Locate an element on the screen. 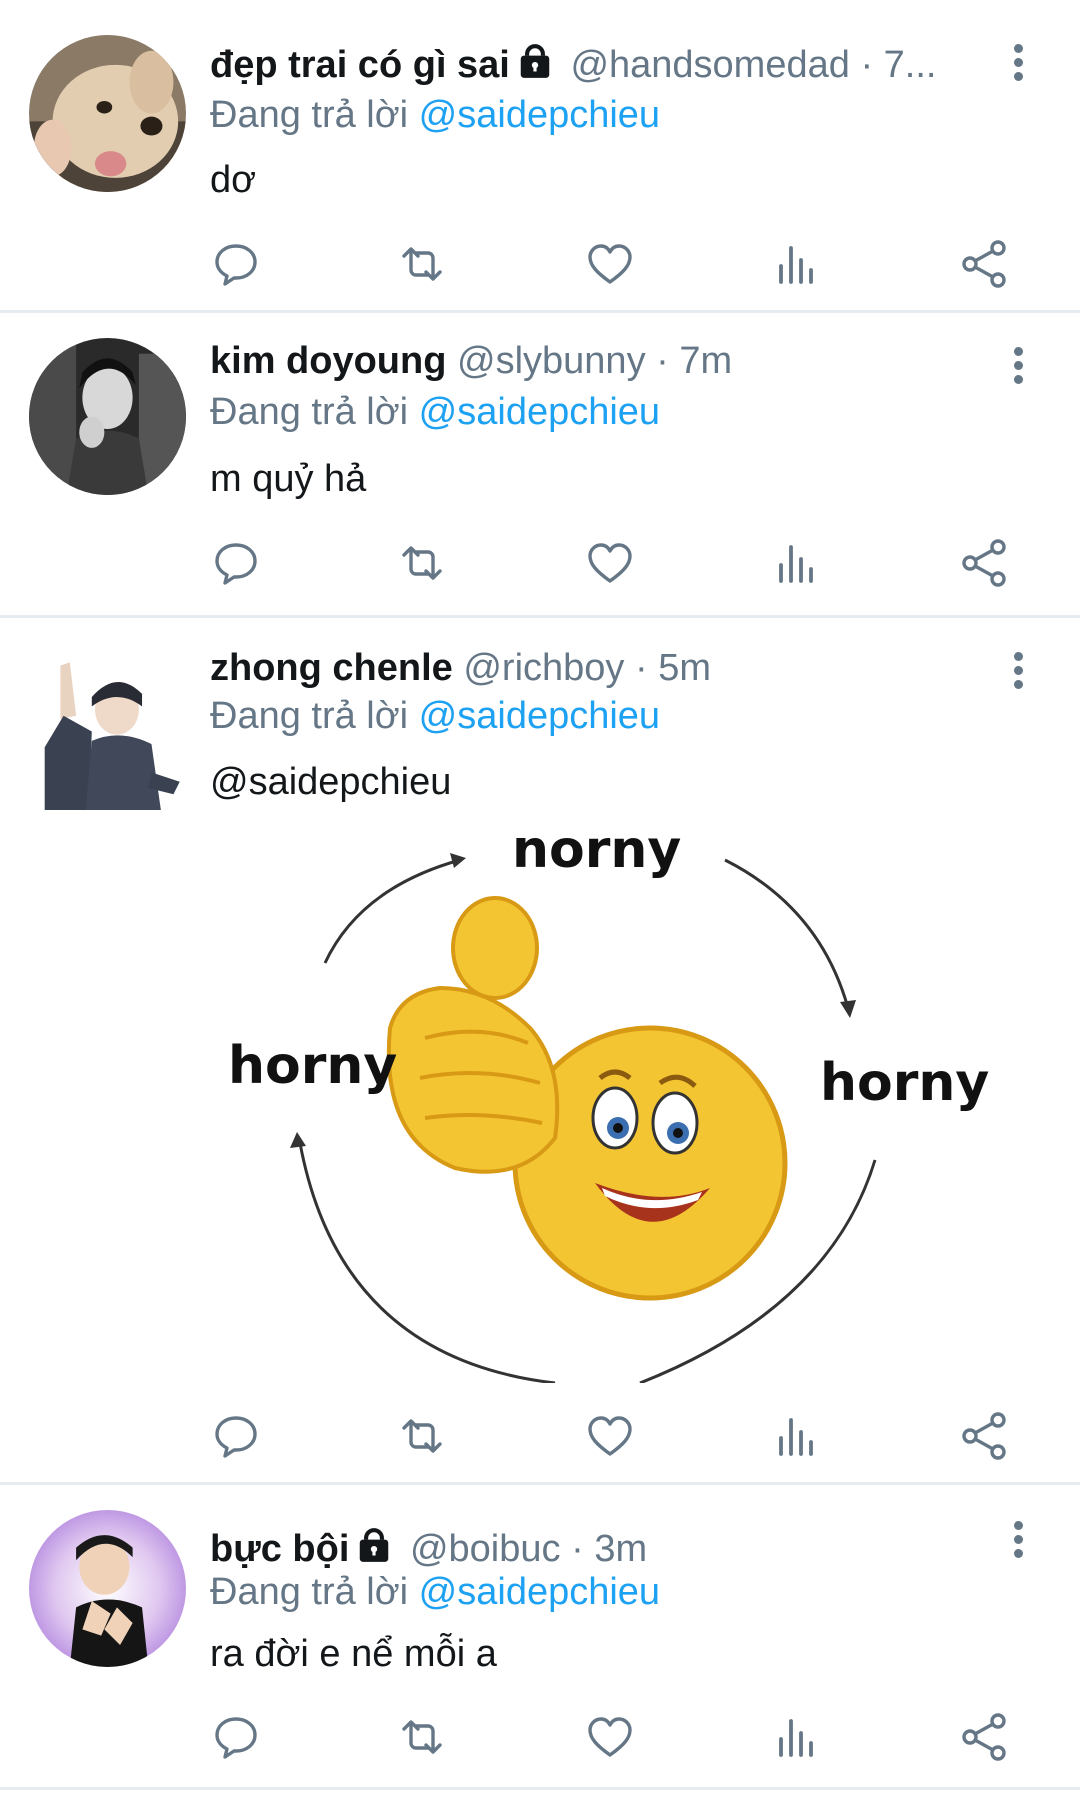  display-name: kim doyoung is located at coordinates (328, 361).